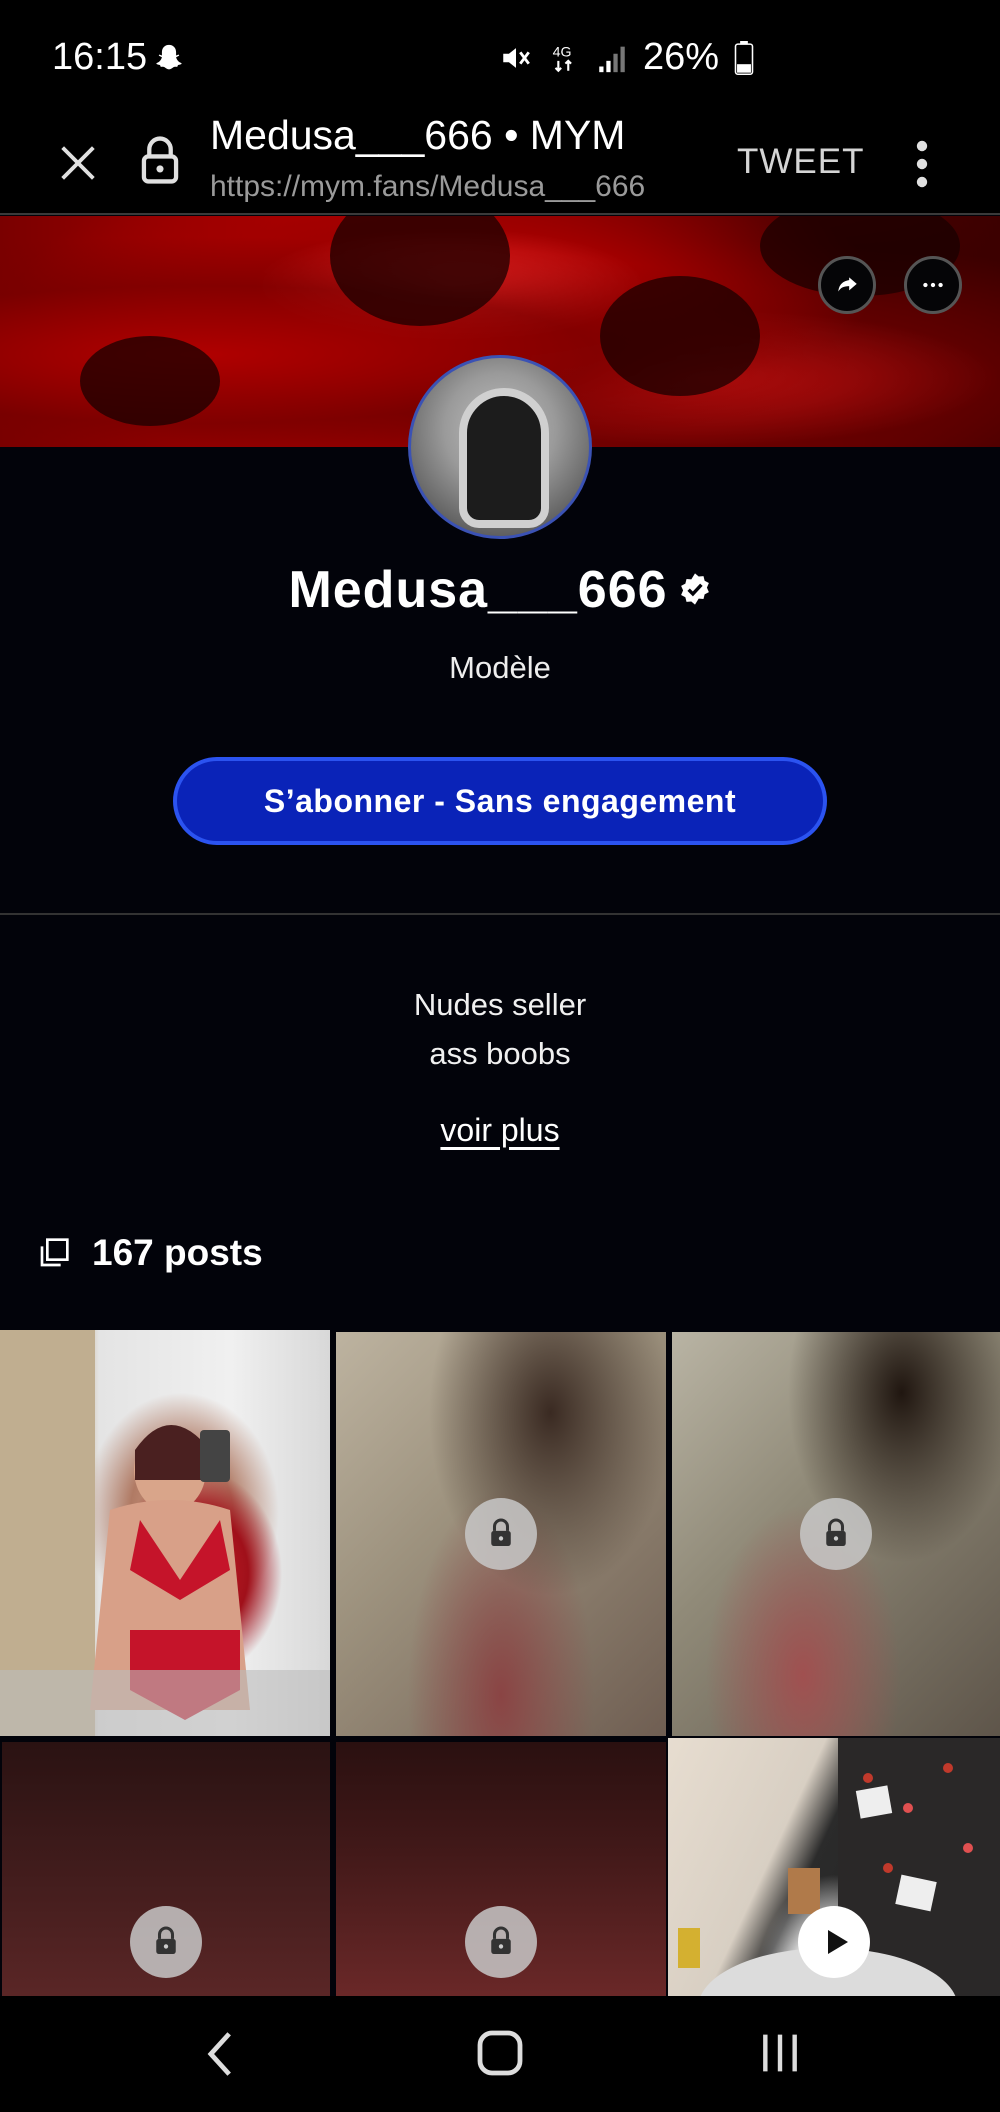 This screenshot has height=2112, width=1000. I want to click on share-button, so click(847, 285).